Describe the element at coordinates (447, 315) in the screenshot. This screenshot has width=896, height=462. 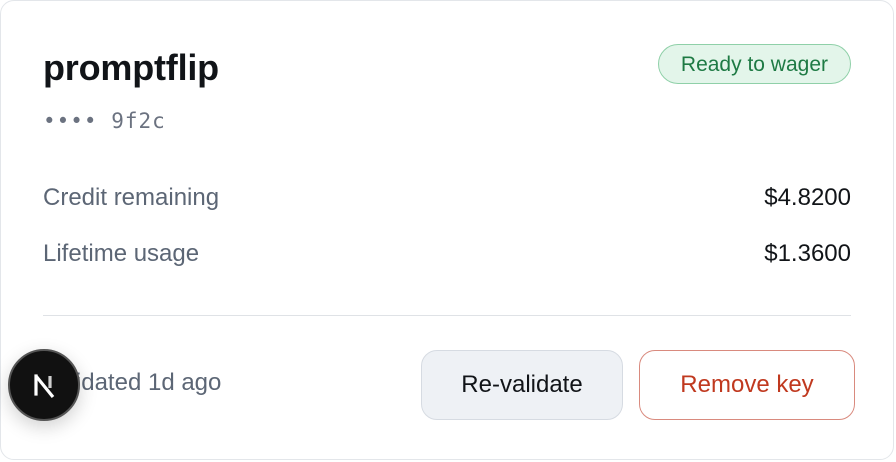
I see `divider` at that location.